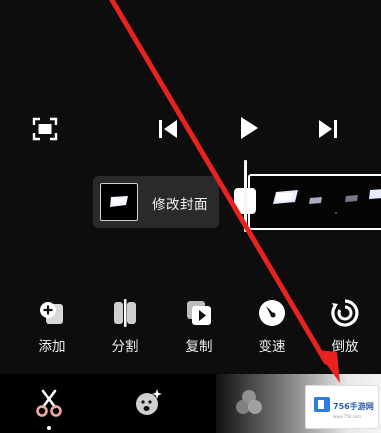 This screenshot has height=433, width=381. I want to click on svg-text: www.756.com, so click(347, 416).